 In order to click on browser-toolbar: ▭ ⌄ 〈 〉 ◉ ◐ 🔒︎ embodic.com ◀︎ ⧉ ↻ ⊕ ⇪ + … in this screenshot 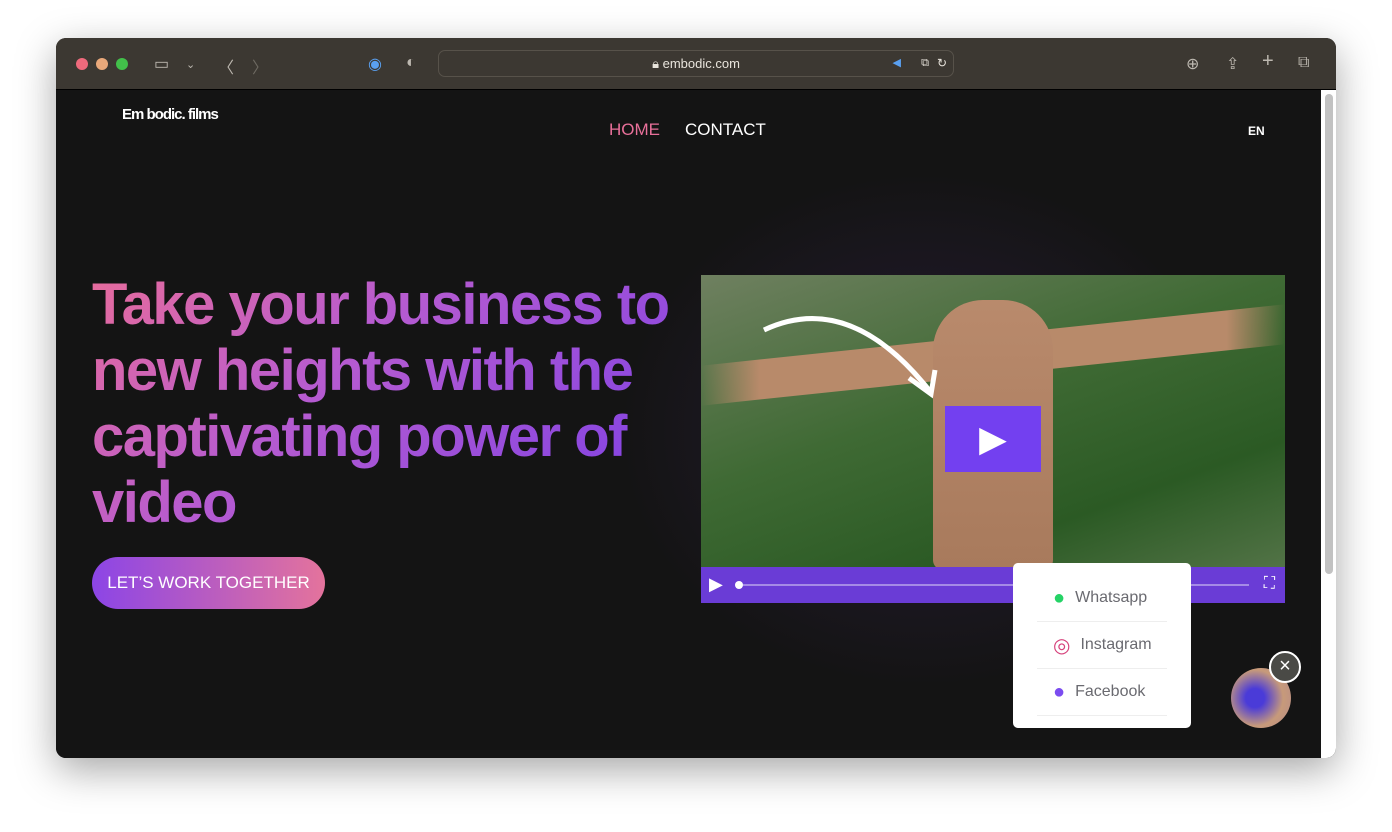, I will do `click(696, 64)`.